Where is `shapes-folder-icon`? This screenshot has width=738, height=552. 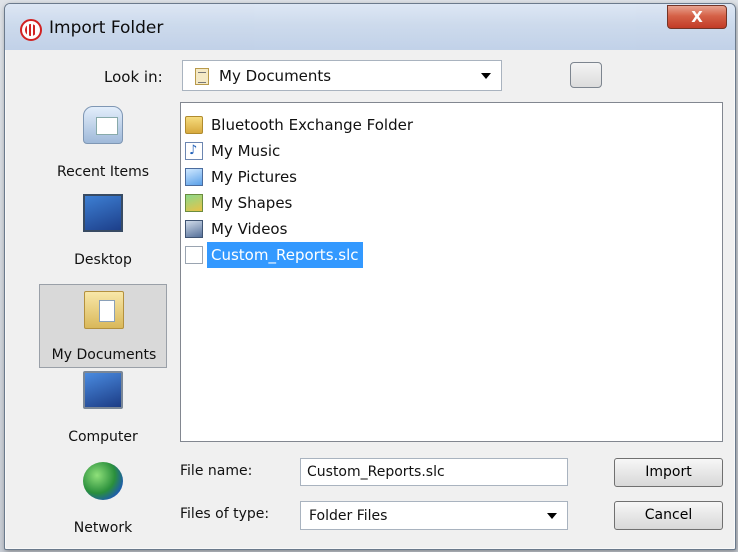
shapes-folder-icon is located at coordinates (194, 203).